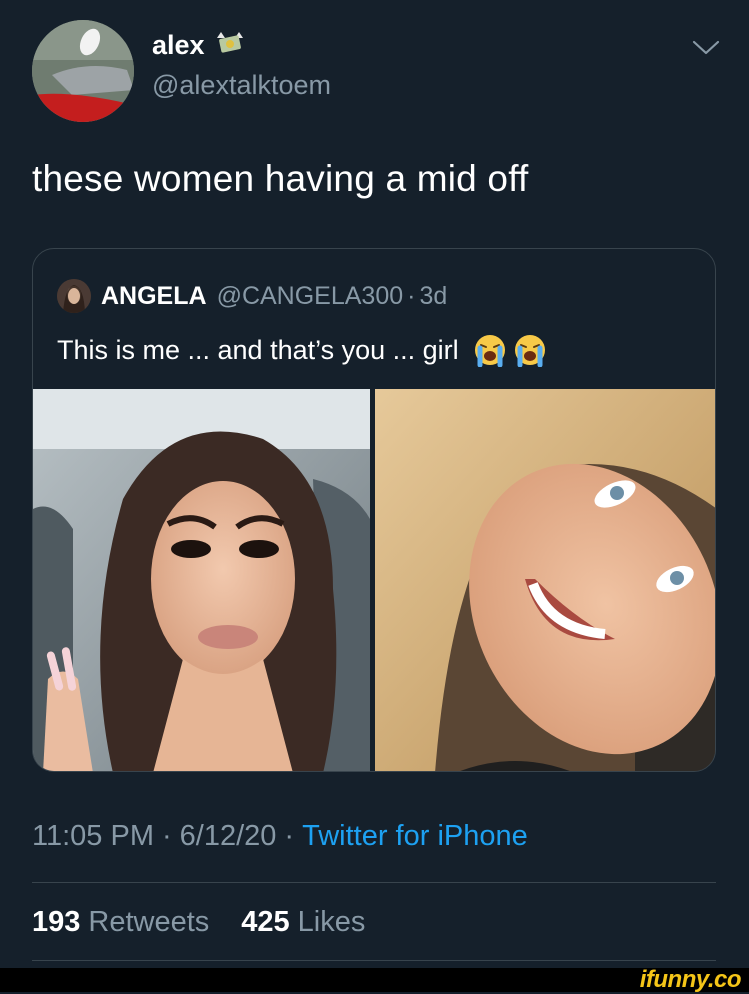  I want to click on tweet-stats-row: 193 Retweets 425 Likes, so click(198, 922).